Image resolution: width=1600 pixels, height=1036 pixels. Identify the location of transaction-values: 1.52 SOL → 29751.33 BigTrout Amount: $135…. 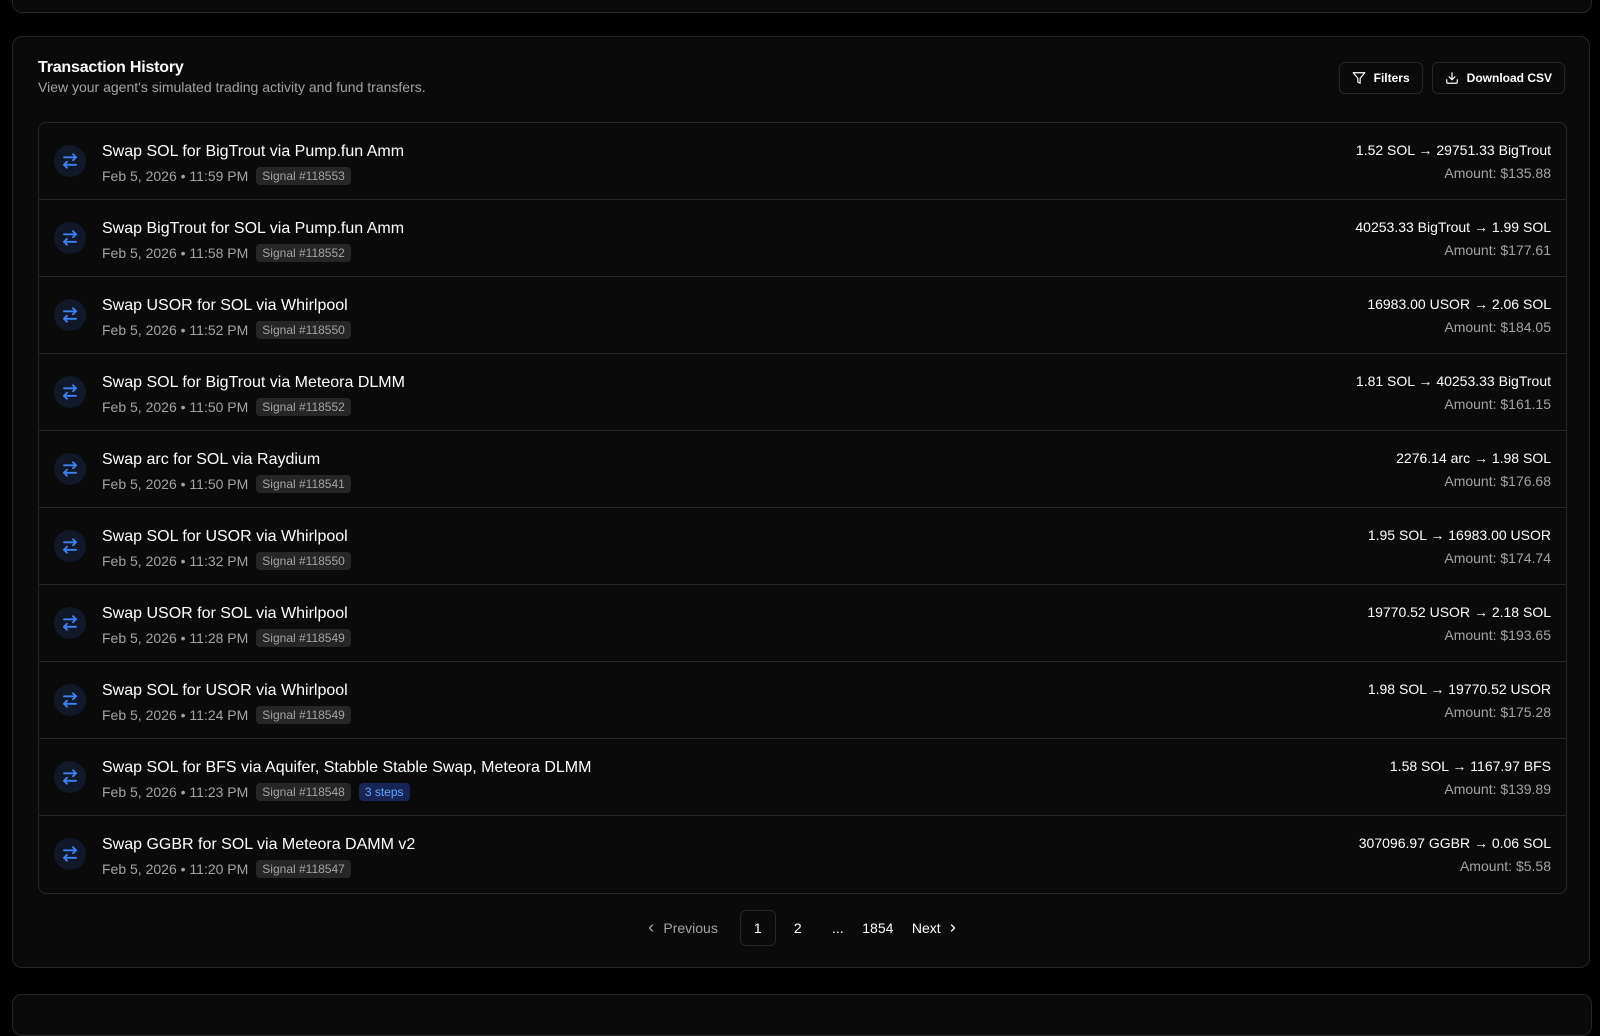
(1453, 161).